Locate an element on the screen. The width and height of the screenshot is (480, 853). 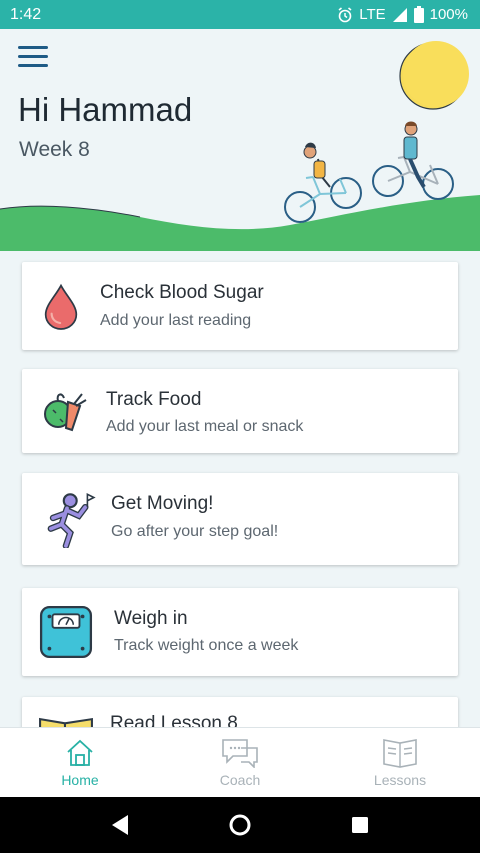
status-icons: LTE 100% is located at coordinates (402, 14).